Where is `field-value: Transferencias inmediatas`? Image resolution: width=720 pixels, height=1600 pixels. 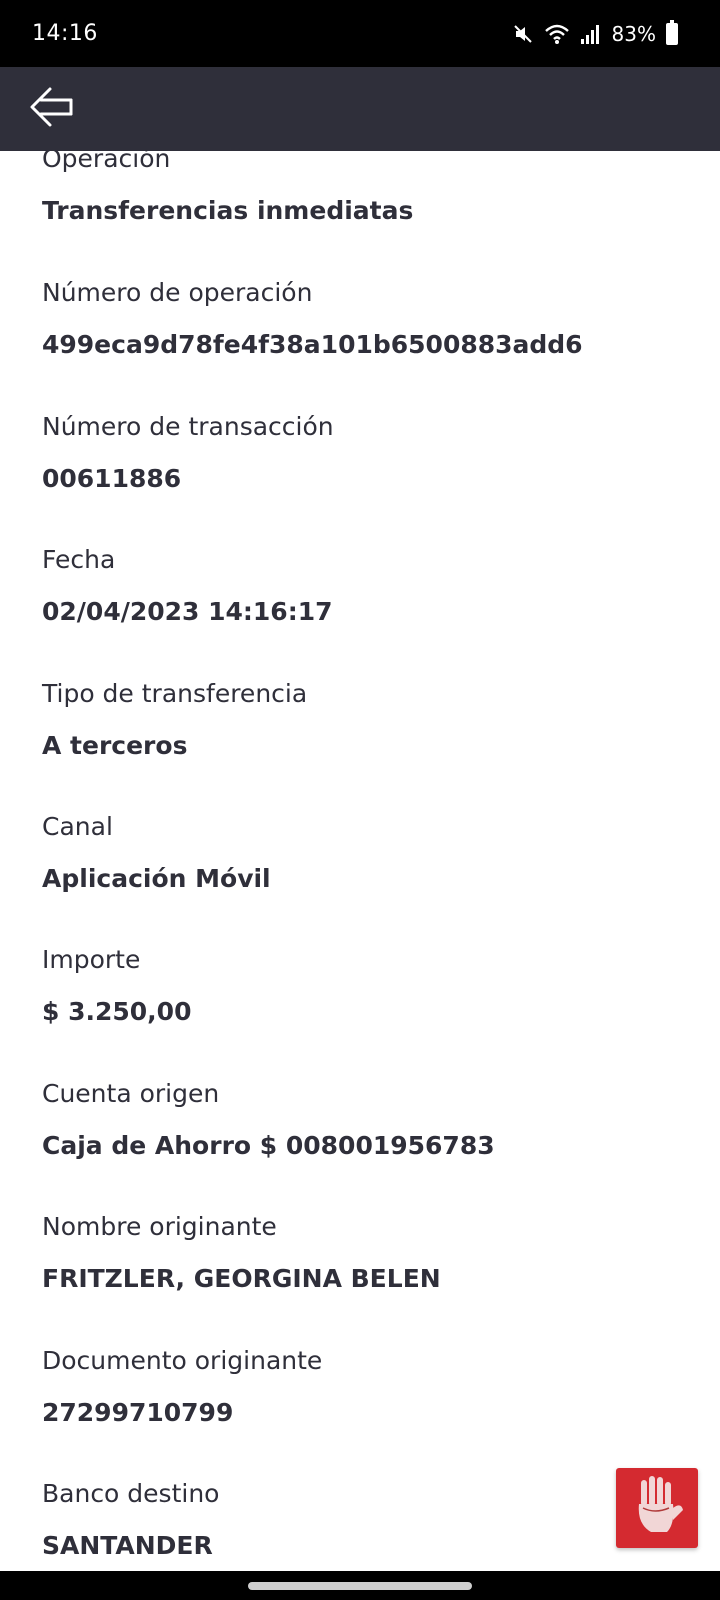 field-value: Transferencias inmediatas is located at coordinates (228, 210).